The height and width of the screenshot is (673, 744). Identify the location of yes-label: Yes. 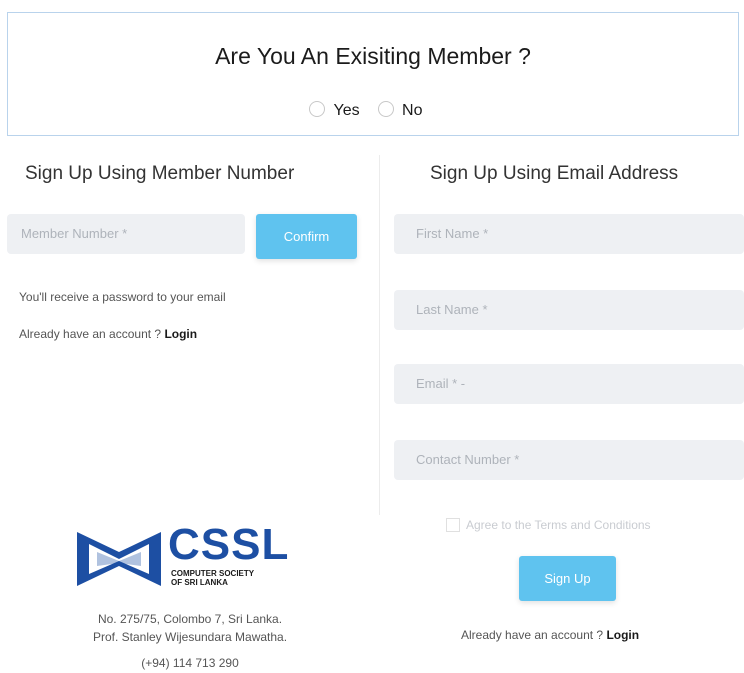
(346, 110).